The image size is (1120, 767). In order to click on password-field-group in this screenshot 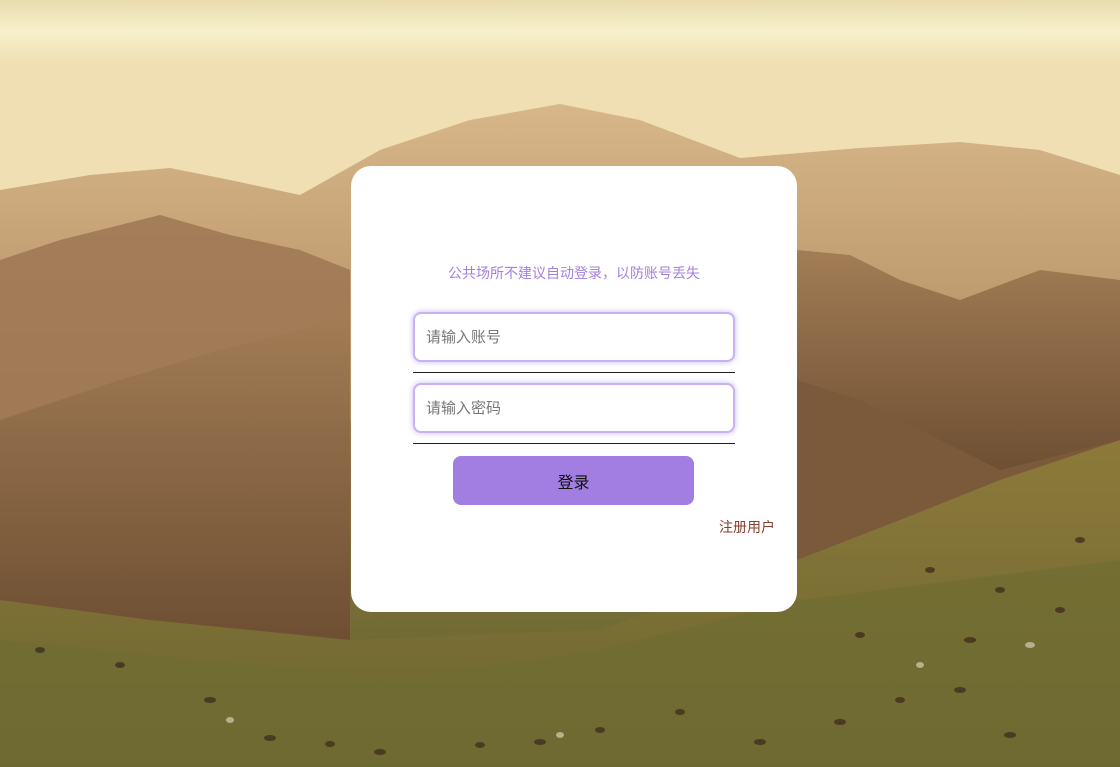, I will do `click(574, 413)`.